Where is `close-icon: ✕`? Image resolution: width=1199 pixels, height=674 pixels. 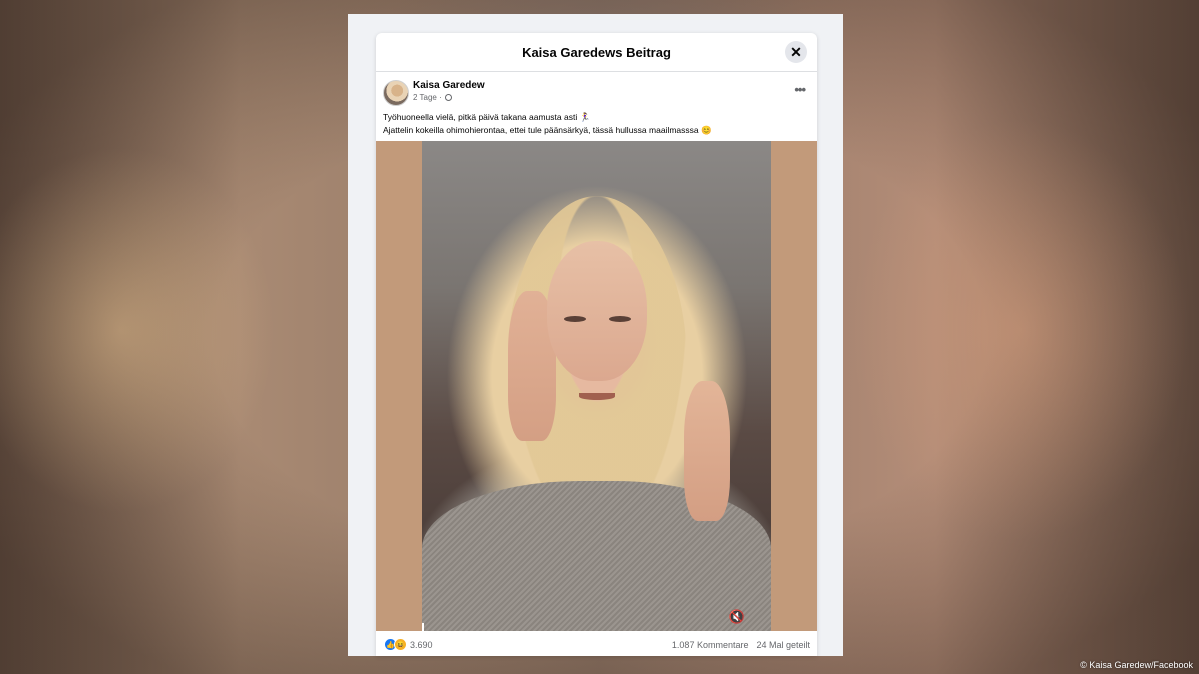
close-icon: ✕ is located at coordinates (796, 51).